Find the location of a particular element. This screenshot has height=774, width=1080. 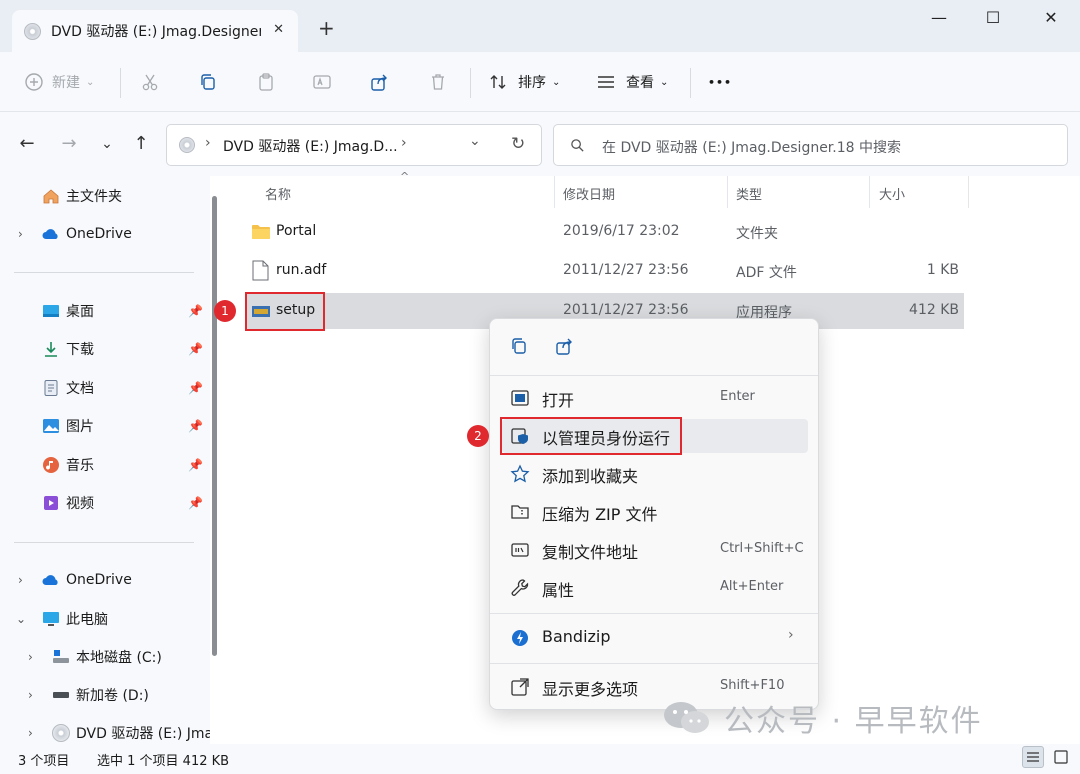

minimize-button: — is located at coordinates (939, 17).